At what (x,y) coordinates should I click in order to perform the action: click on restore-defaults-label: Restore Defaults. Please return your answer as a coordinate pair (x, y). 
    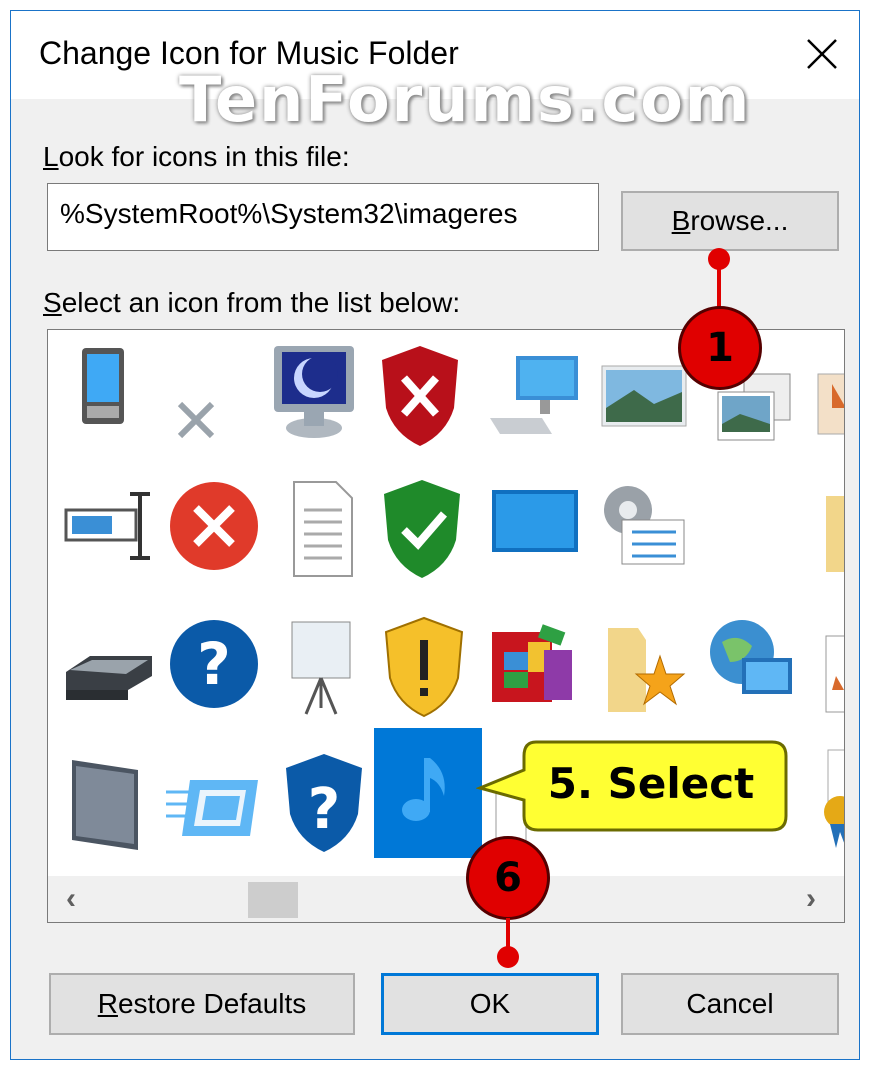
    Looking at the image, I should click on (202, 1003).